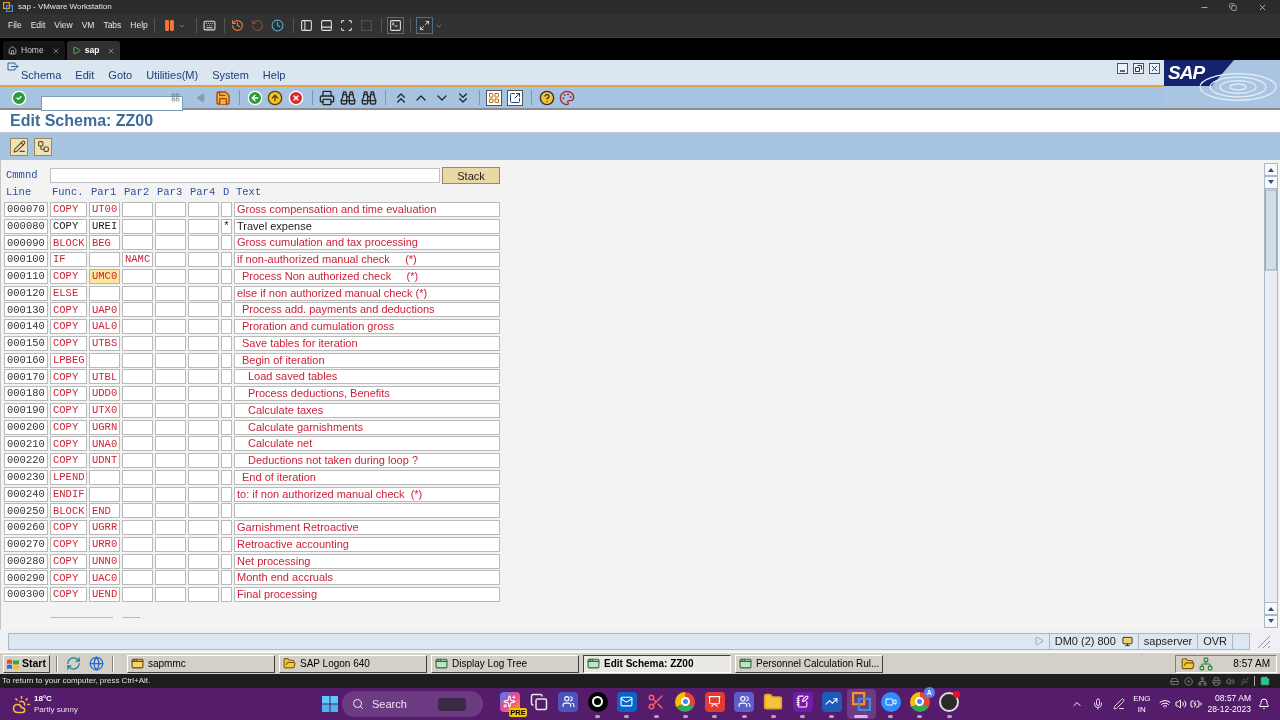 This screenshot has width=1280, height=720. What do you see at coordinates (626, 701) in the screenshot?
I see `mail-icon` at bounding box center [626, 701].